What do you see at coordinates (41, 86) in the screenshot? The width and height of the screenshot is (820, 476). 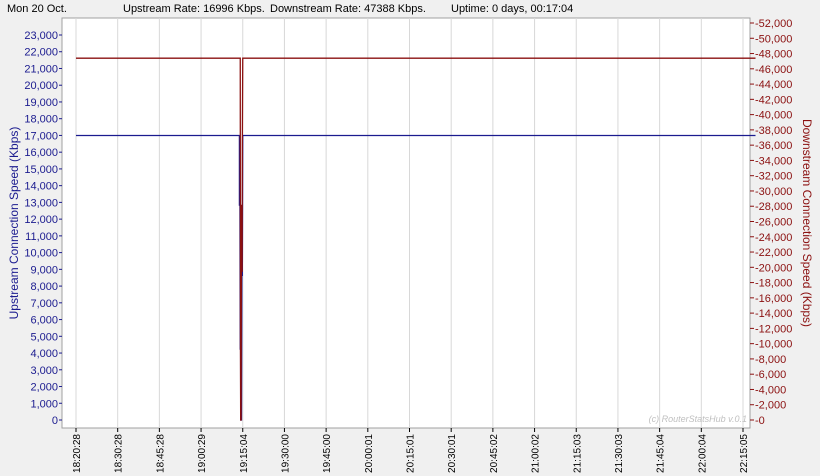 I see `y-left-tick-label: 20,000` at bounding box center [41, 86].